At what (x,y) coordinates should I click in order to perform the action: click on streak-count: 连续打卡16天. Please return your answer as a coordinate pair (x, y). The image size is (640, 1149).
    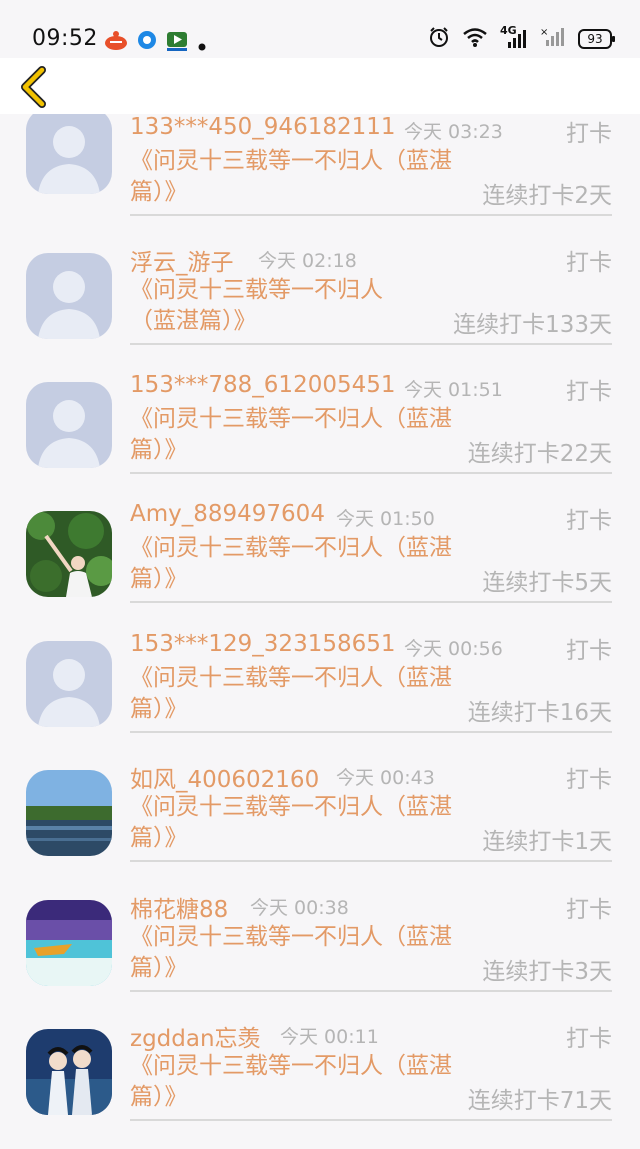
    Looking at the image, I should click on (539, 713).